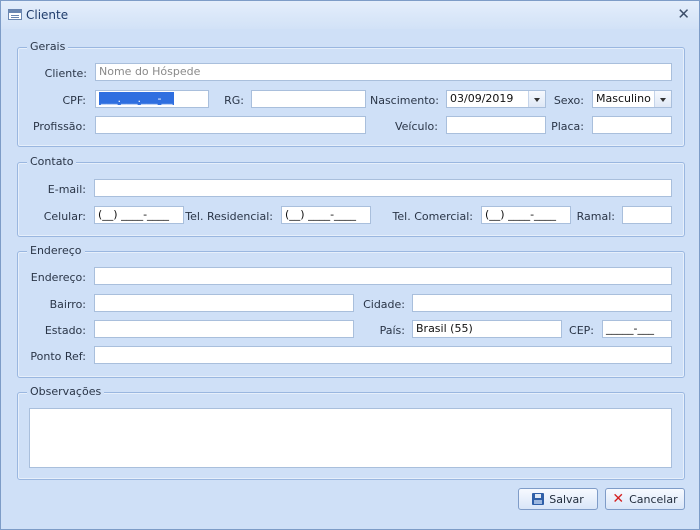  I want to click on cpf-input: ___.___.___-__, so click(152, 99).